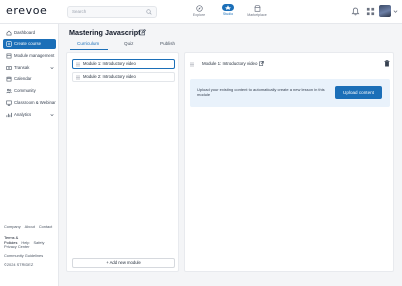 This screenshot has height=286, width=402. Describe the element at coordinates (34, 55) in the screenshot. I see `sidebar-item-label: Module management` at that location.